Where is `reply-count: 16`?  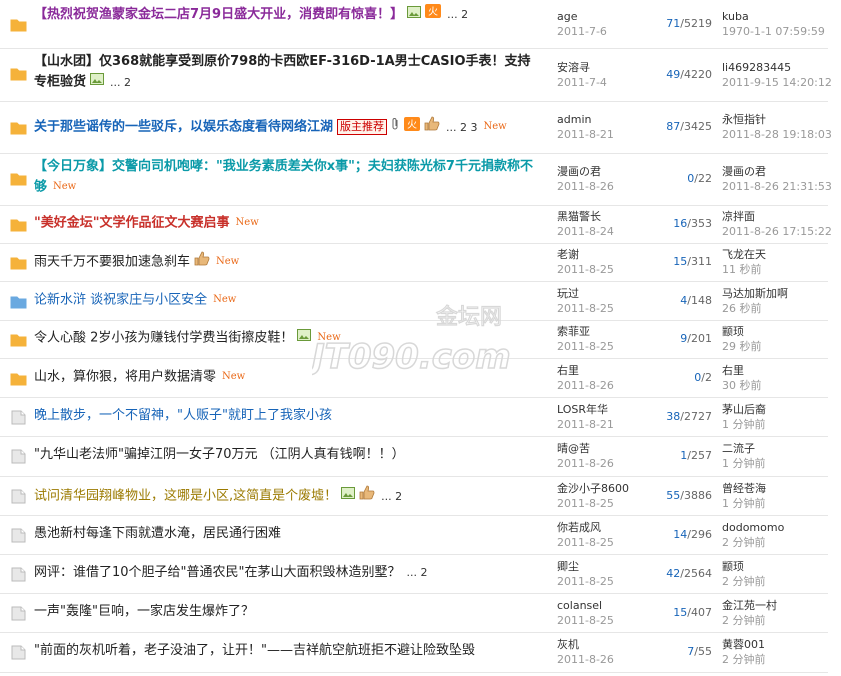 reply-count: 16 is located at coordinates (680, 223).